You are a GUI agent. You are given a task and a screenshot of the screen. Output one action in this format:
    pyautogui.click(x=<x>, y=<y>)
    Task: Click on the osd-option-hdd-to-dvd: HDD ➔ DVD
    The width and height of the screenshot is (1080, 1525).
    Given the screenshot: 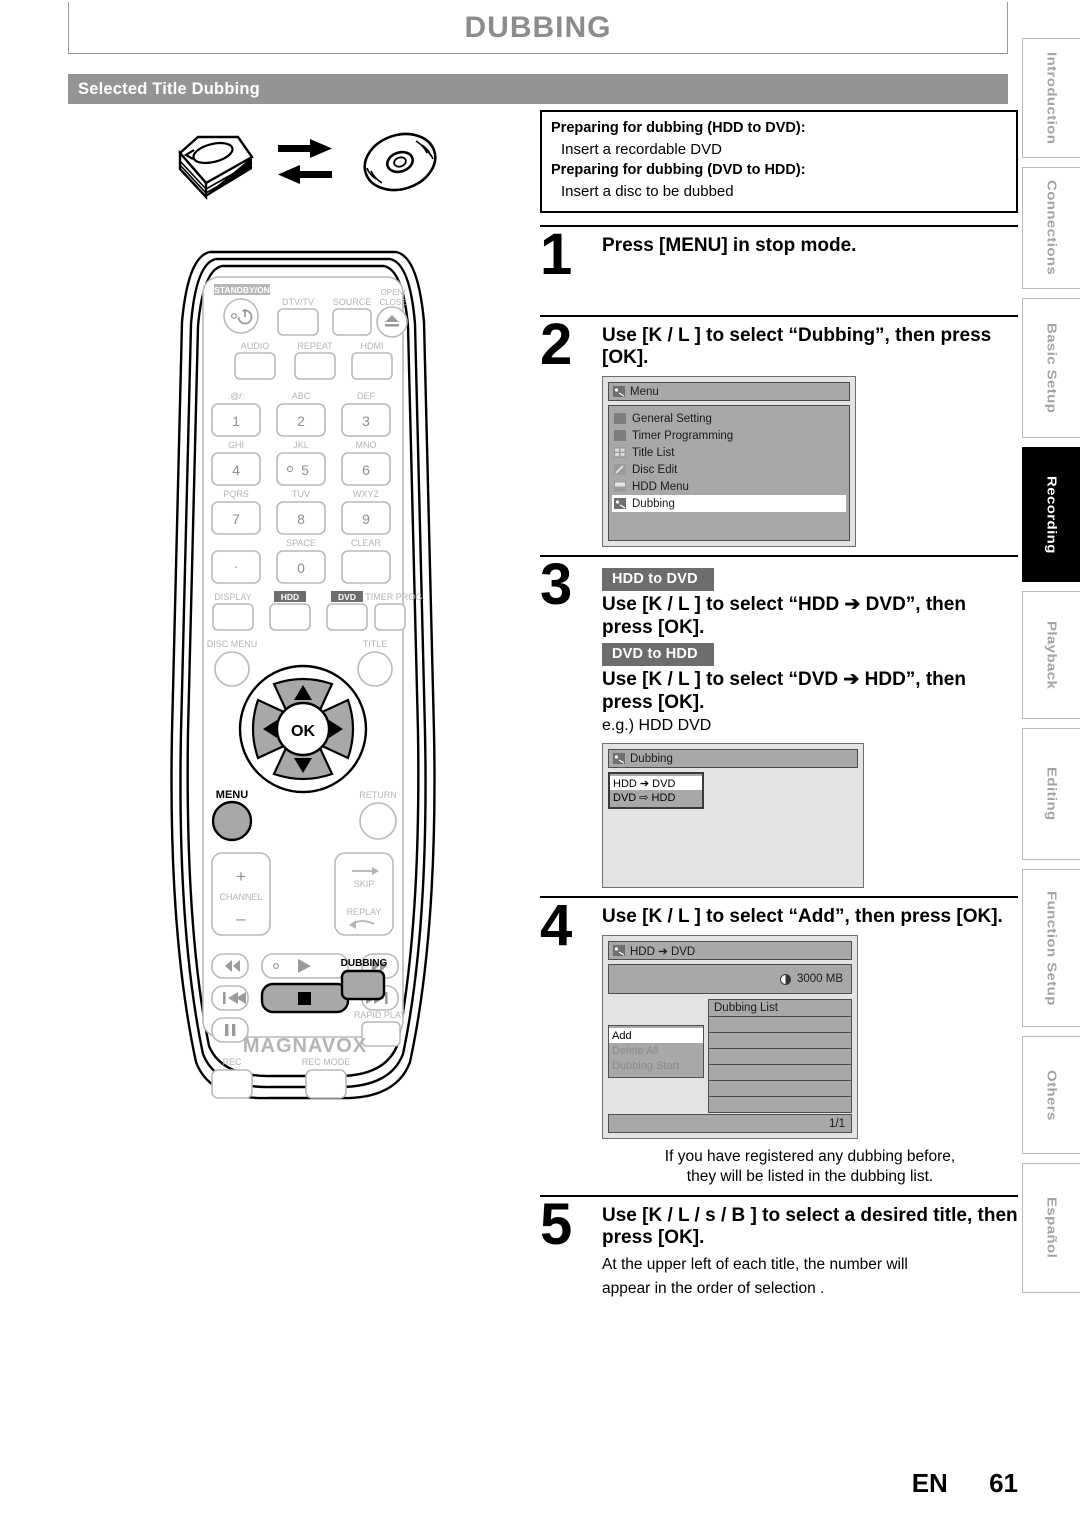 What is the action you would take?
    pyautogui.click(x=656, y=783)
    